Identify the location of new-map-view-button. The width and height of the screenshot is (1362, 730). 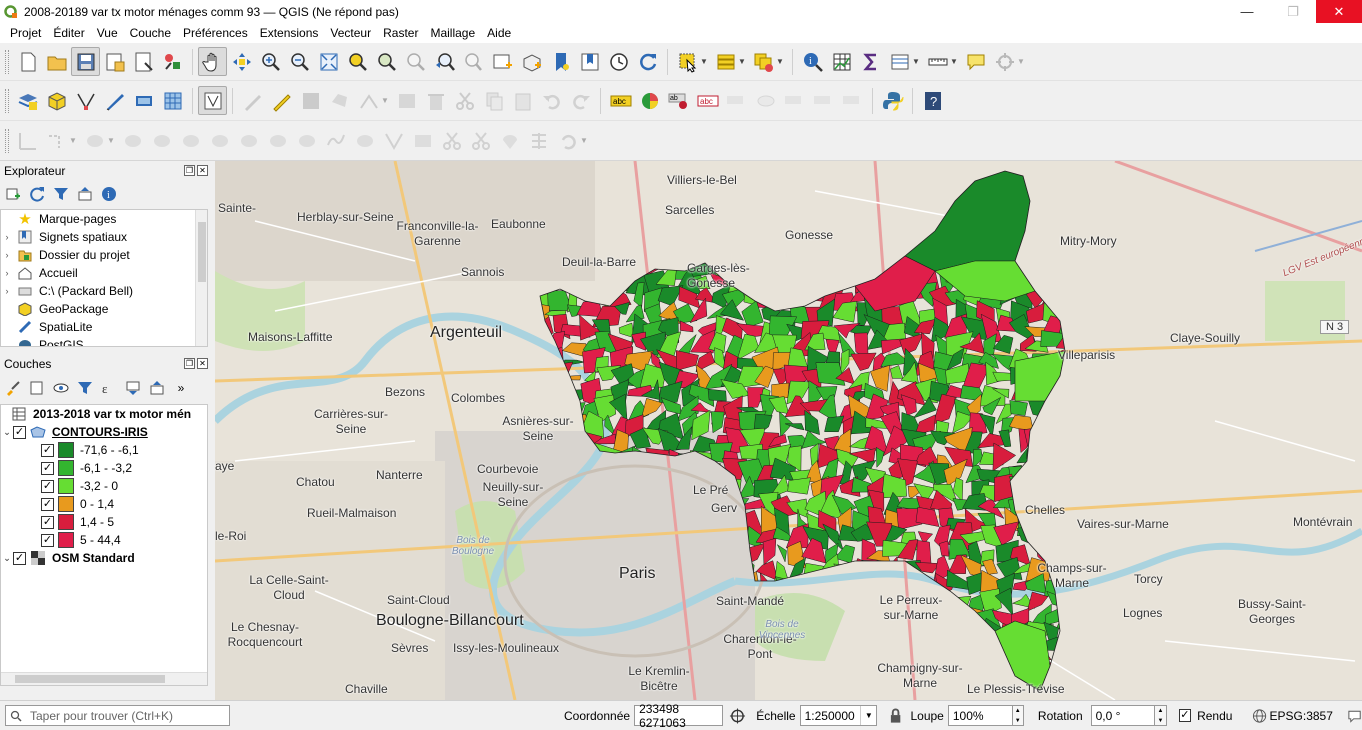
(502, 61).